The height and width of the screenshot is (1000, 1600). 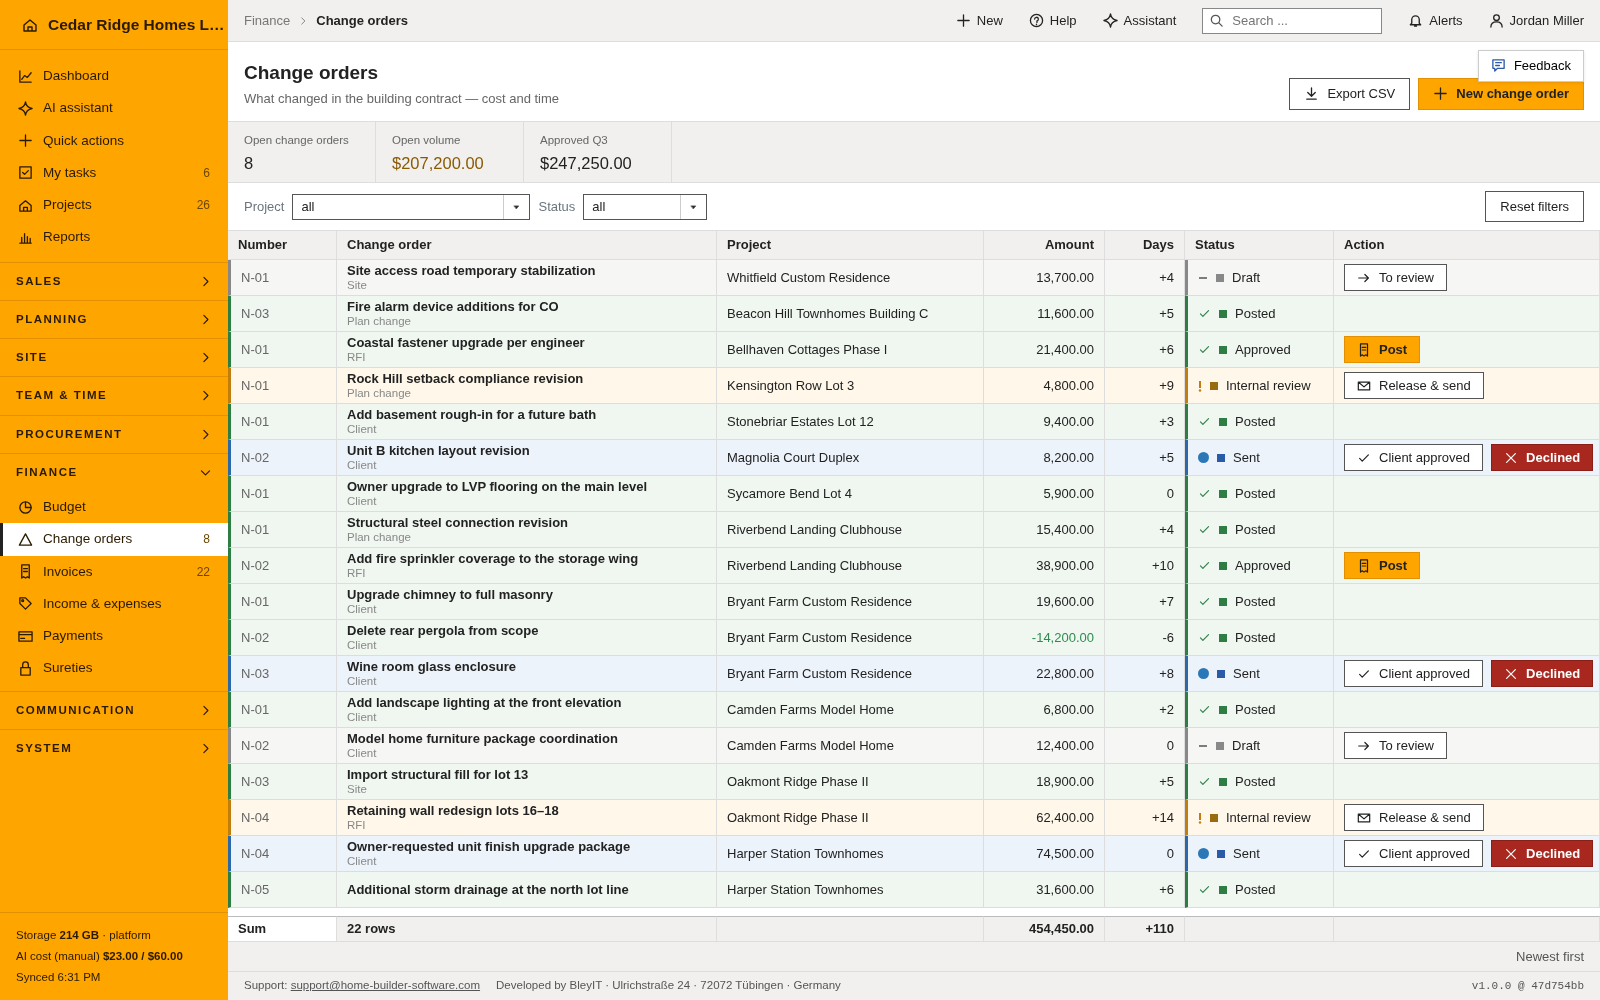 What do you see at coordinates (114, 280) in the screenshot?
I see `section-header: SALES` at bounding box center [114, 280].